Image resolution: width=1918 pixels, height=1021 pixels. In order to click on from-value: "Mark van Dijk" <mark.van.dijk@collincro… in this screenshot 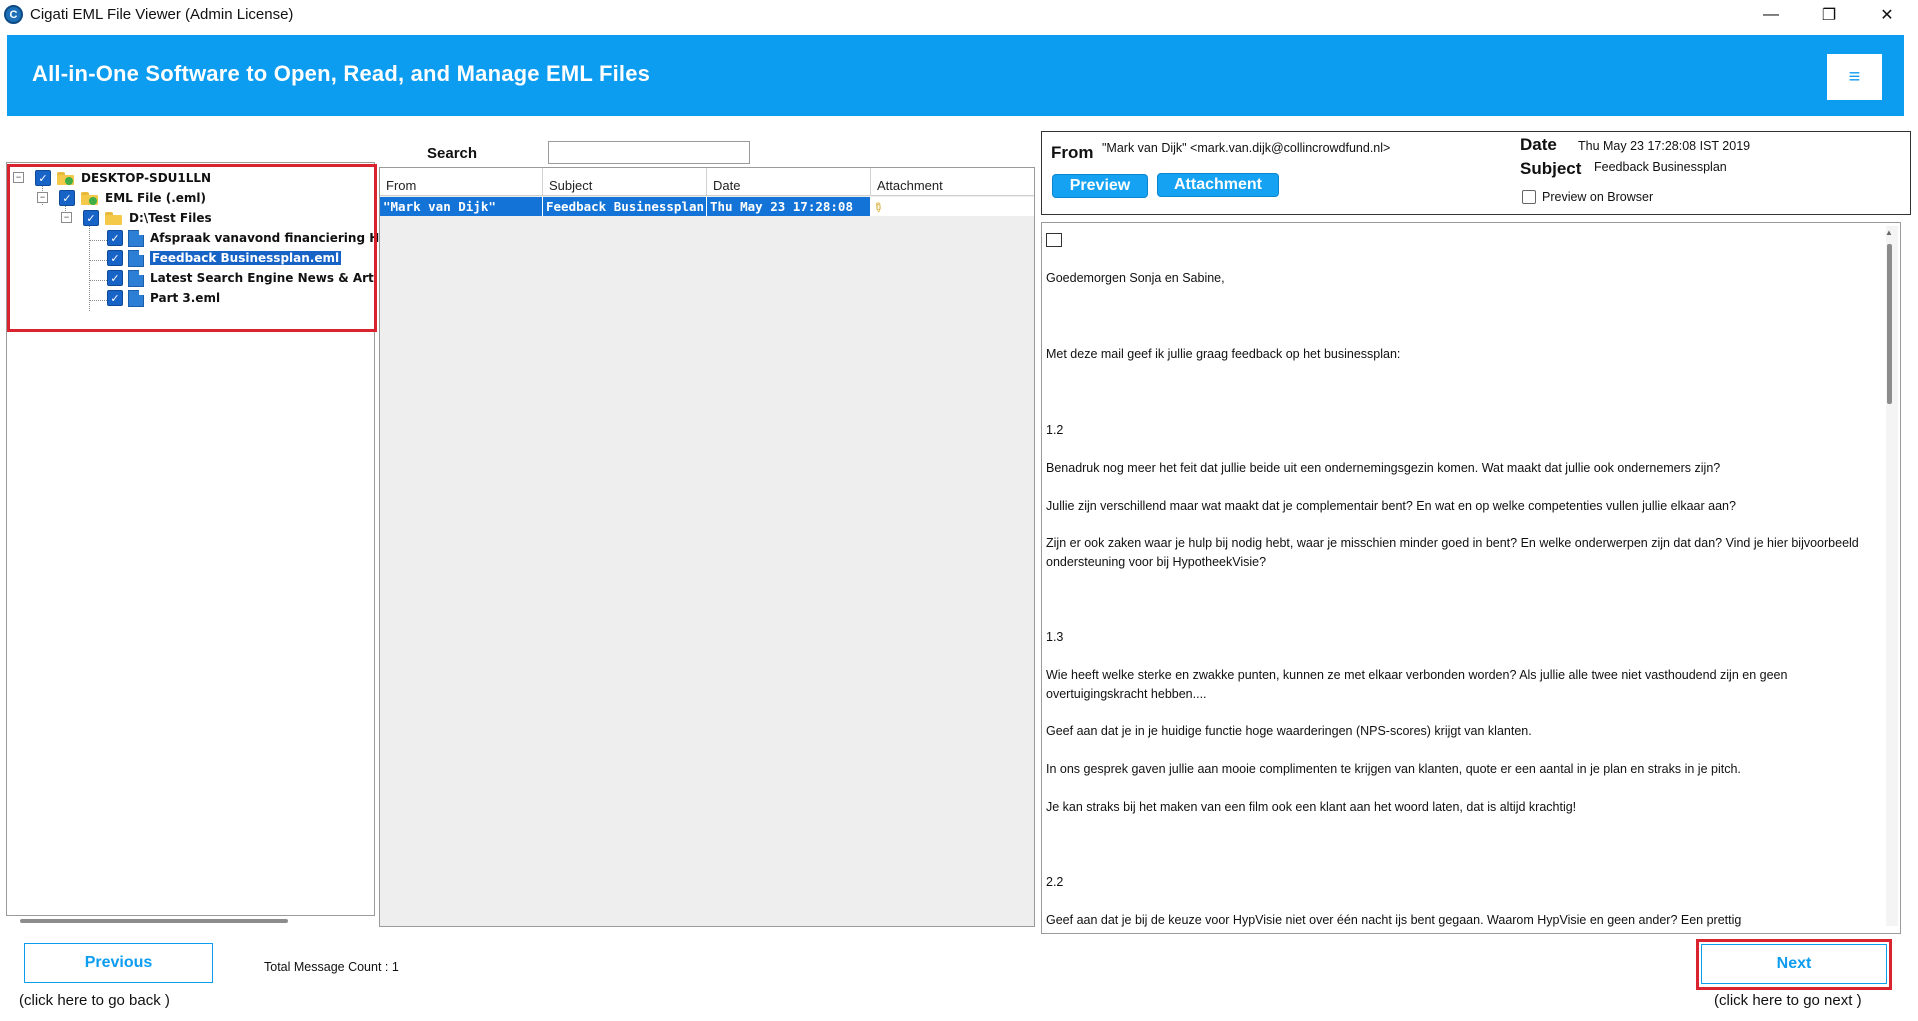, I will do `click(1246, 148)`.